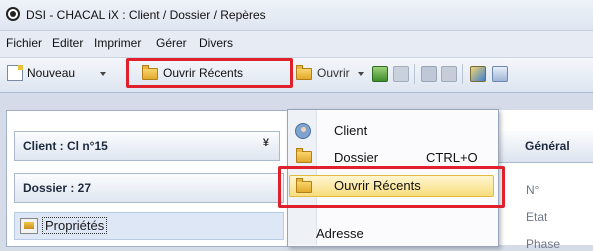  Describe the element at coordinates (543, 244) in the screenshot. I see `field-label-phase: Phase` at that location.